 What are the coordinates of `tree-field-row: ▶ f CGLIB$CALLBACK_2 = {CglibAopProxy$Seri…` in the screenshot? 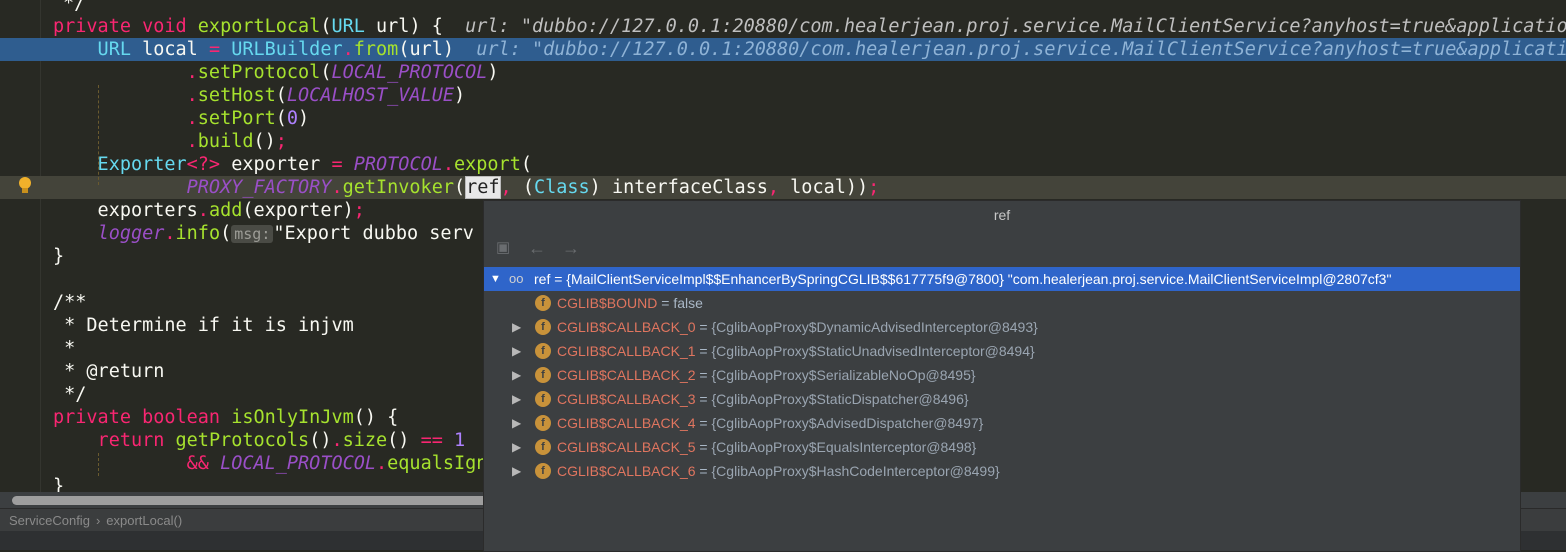 It's located at (1002, 375).